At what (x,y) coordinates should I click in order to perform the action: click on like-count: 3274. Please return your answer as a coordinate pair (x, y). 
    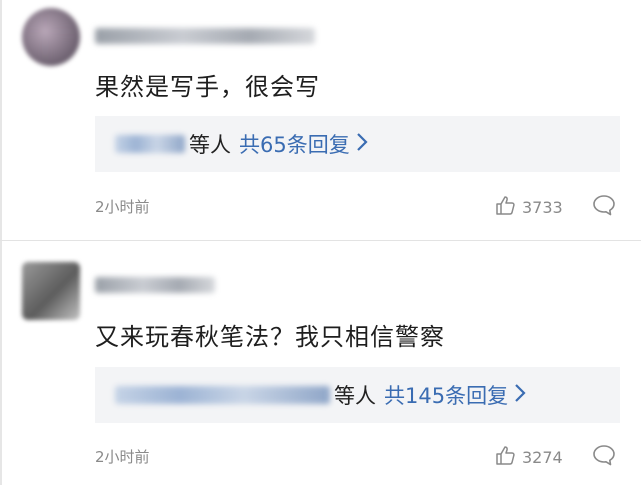
    Looking at the image, I should click on (542, 457).